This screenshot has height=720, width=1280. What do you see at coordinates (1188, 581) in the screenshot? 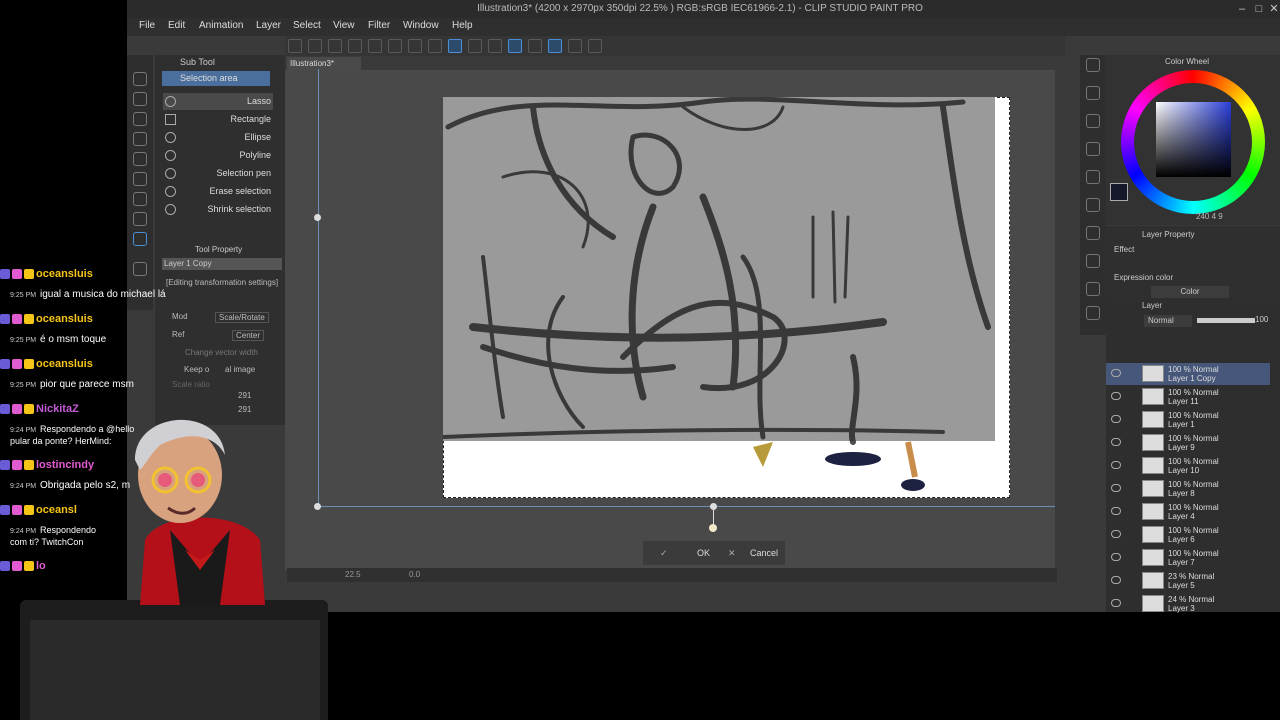
I see `layer-row: 23 % Normal Layer 5` at bounding box center [1188, 581].